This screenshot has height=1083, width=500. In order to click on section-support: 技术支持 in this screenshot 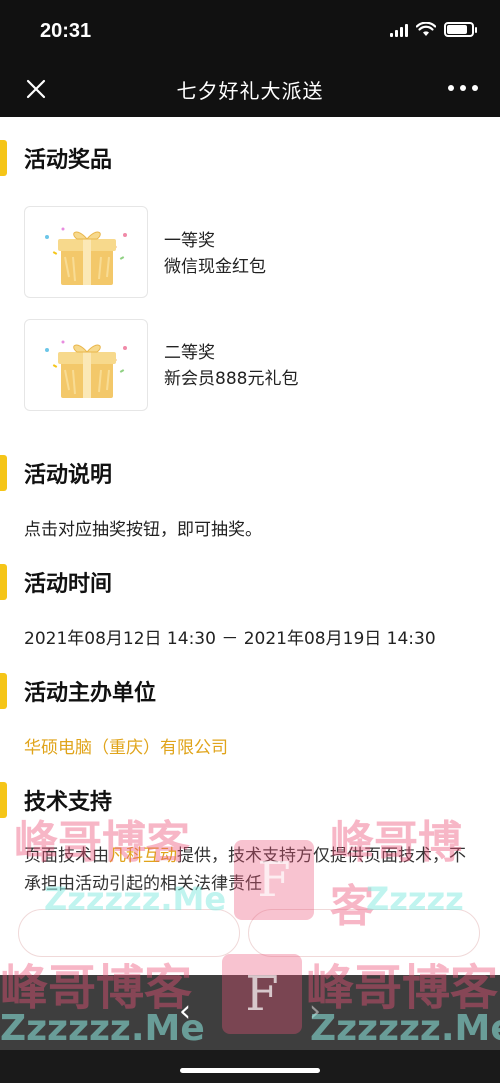, I will do `click(56, 800)`.